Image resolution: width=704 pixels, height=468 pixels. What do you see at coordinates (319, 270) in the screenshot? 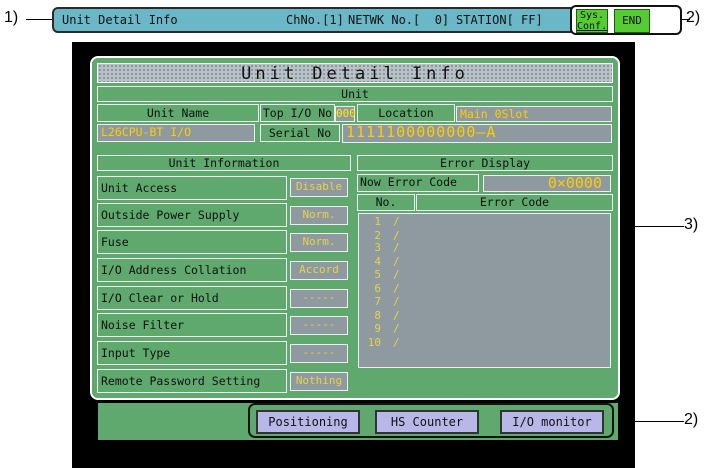
I see `info-row-value: Accord` at bounding box center [319, 270].